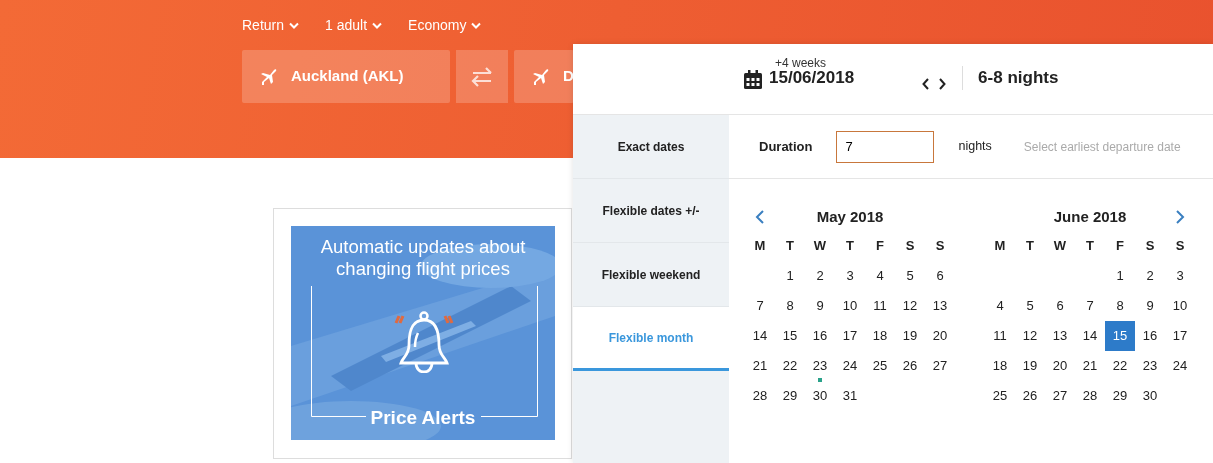 Image resolution: width=1213 pixels, height=463 pixels. I want to click on calendar-icon, so click(753, 79).